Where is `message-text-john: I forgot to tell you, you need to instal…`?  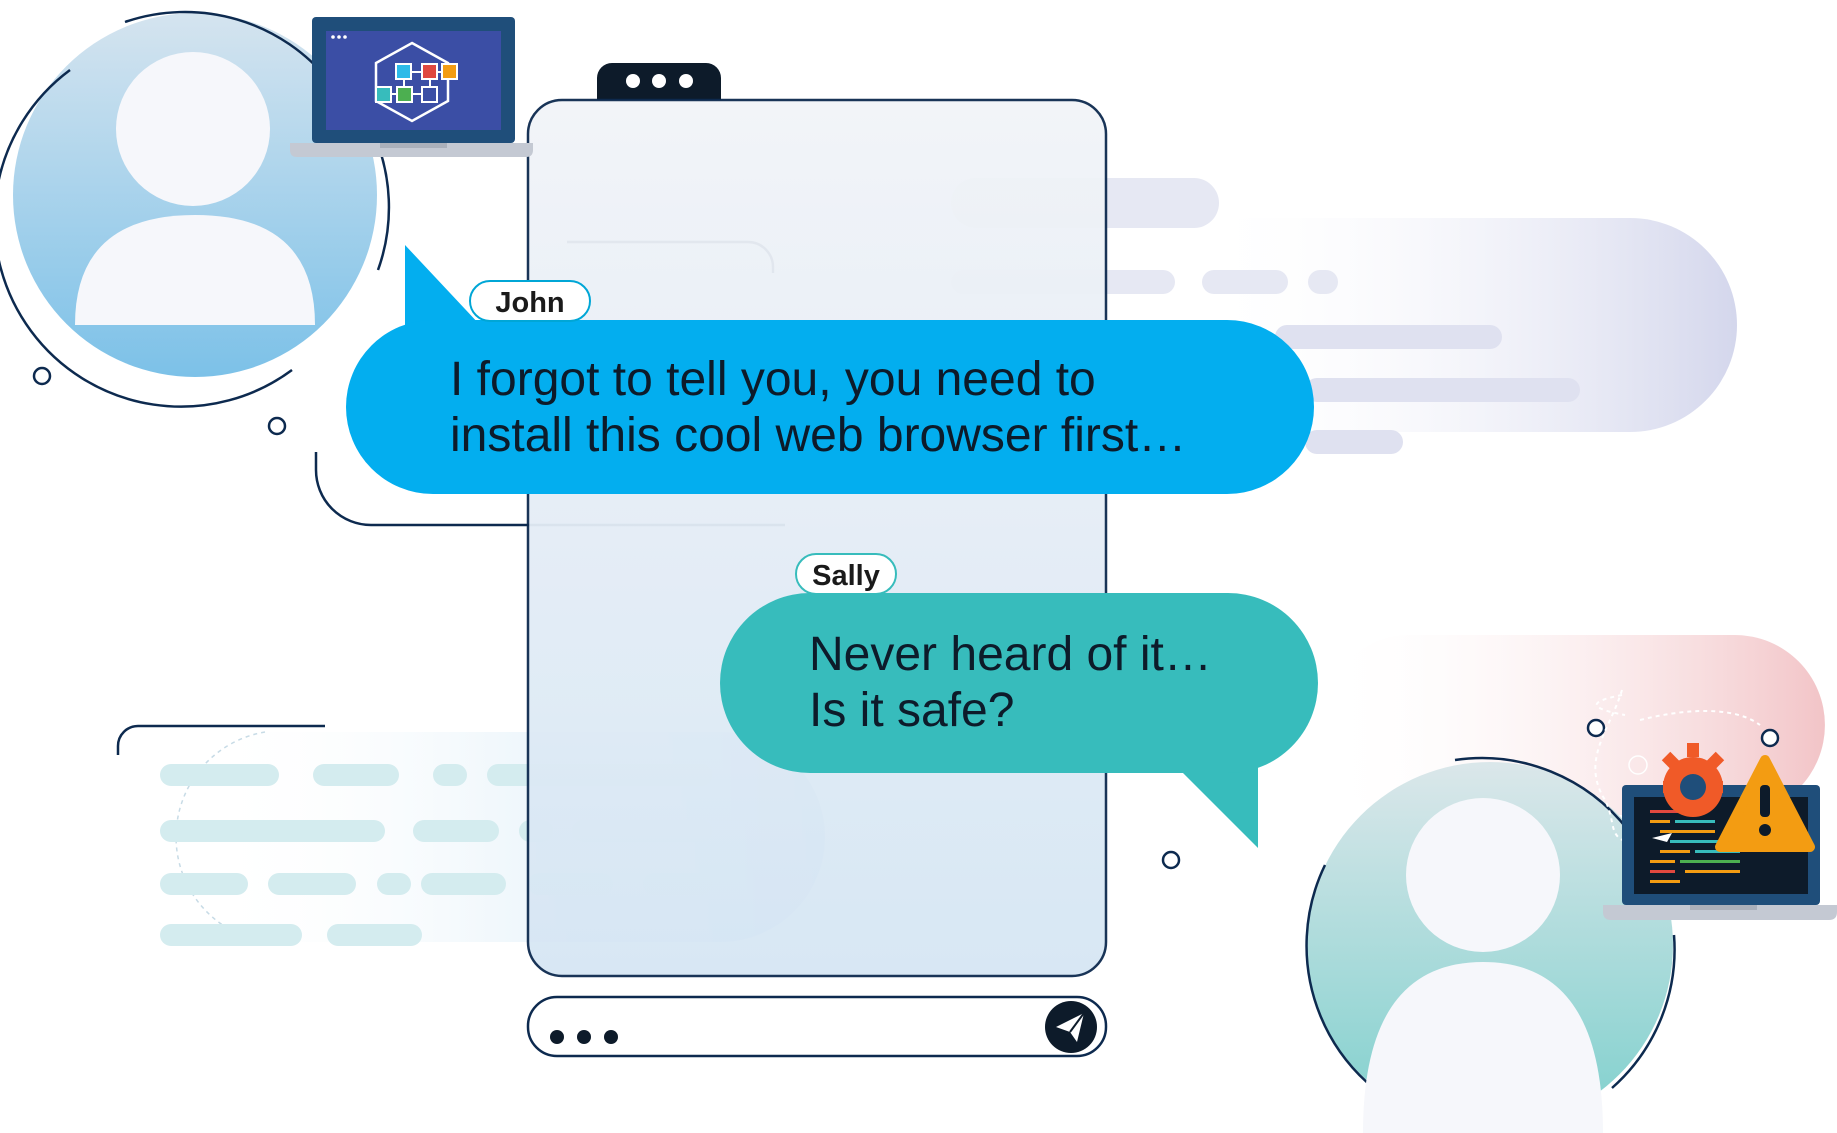 message-text-john: I forgot to tell you, you need to instal… is located at coordinates (875, 408).